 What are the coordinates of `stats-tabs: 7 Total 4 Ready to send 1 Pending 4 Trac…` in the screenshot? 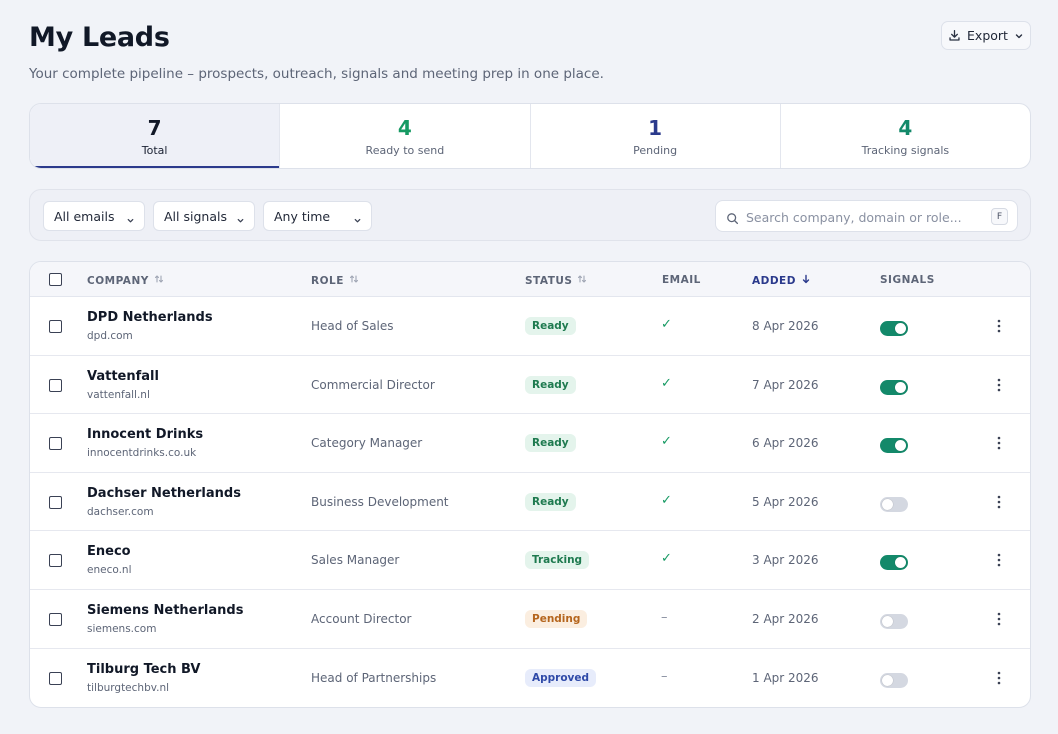 It's located at (530, 136).